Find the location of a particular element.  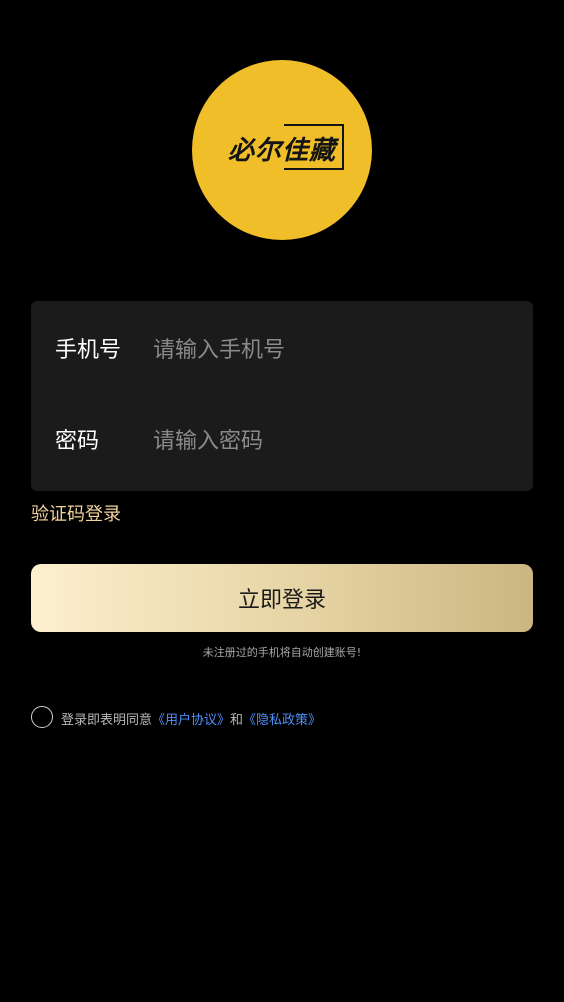

login-button: 立即登录 is located at coordinates (282, 598).